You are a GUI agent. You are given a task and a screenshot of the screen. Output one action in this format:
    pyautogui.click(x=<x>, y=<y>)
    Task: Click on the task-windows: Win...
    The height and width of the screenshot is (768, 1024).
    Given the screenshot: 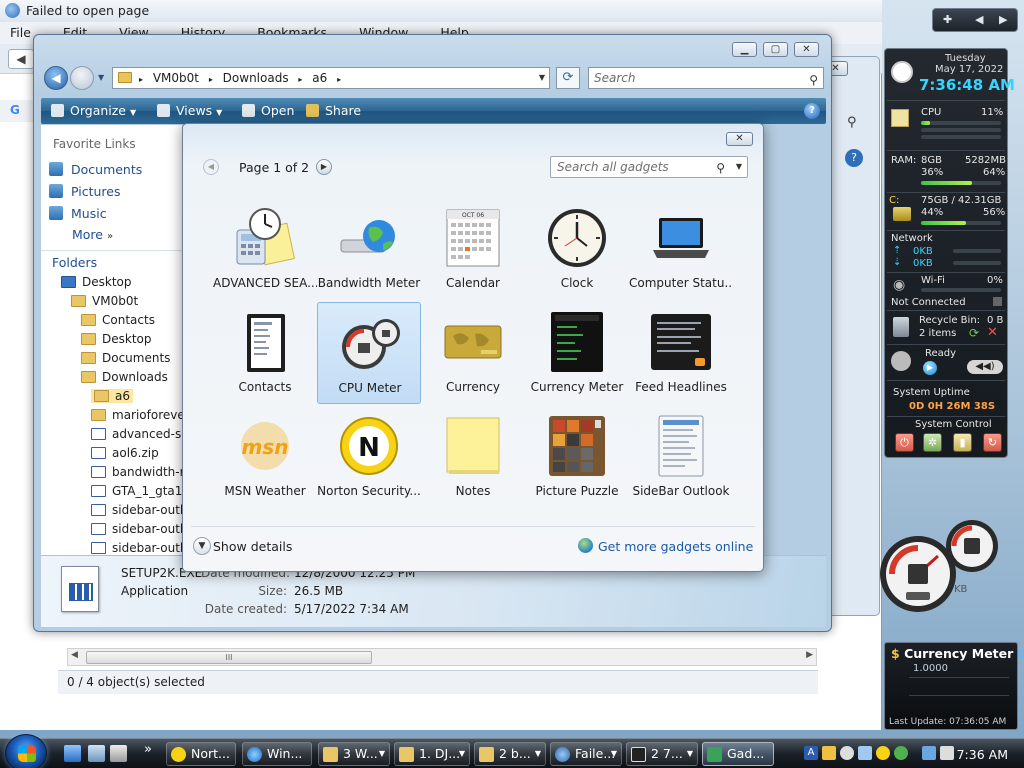 What is the action you would take?
    pyautogui.click(x=277, y=754)
    